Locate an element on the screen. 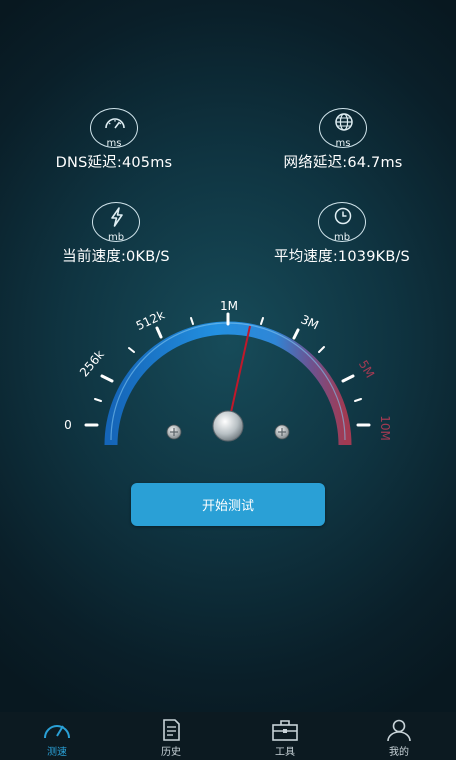 The height and width of the screenshot is (760, 456). tab-speed-test: 测速 is located at coordinates (57, 736).